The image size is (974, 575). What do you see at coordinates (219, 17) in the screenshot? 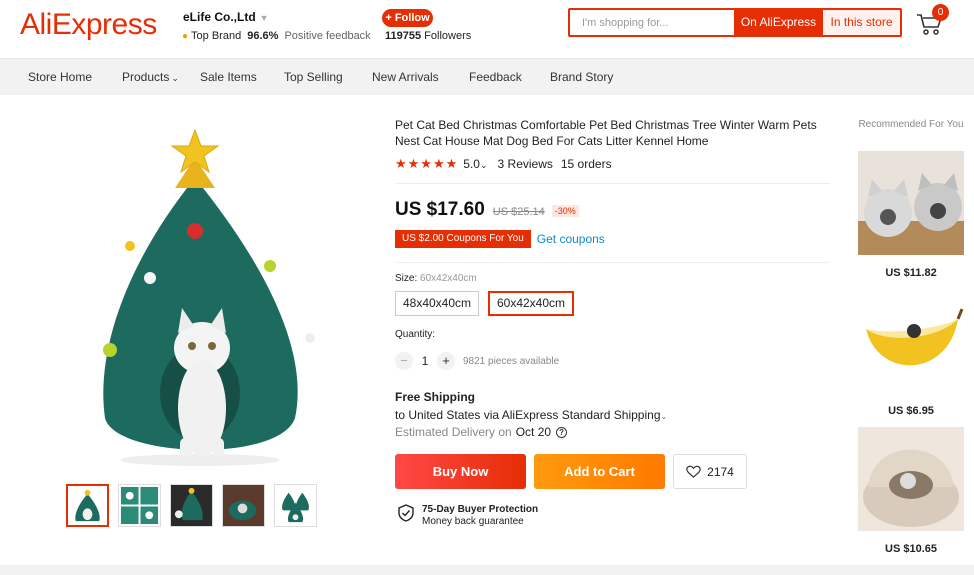
I see `store-name-text: eLife Co.,Ltd` at bounding box center [219, 17].